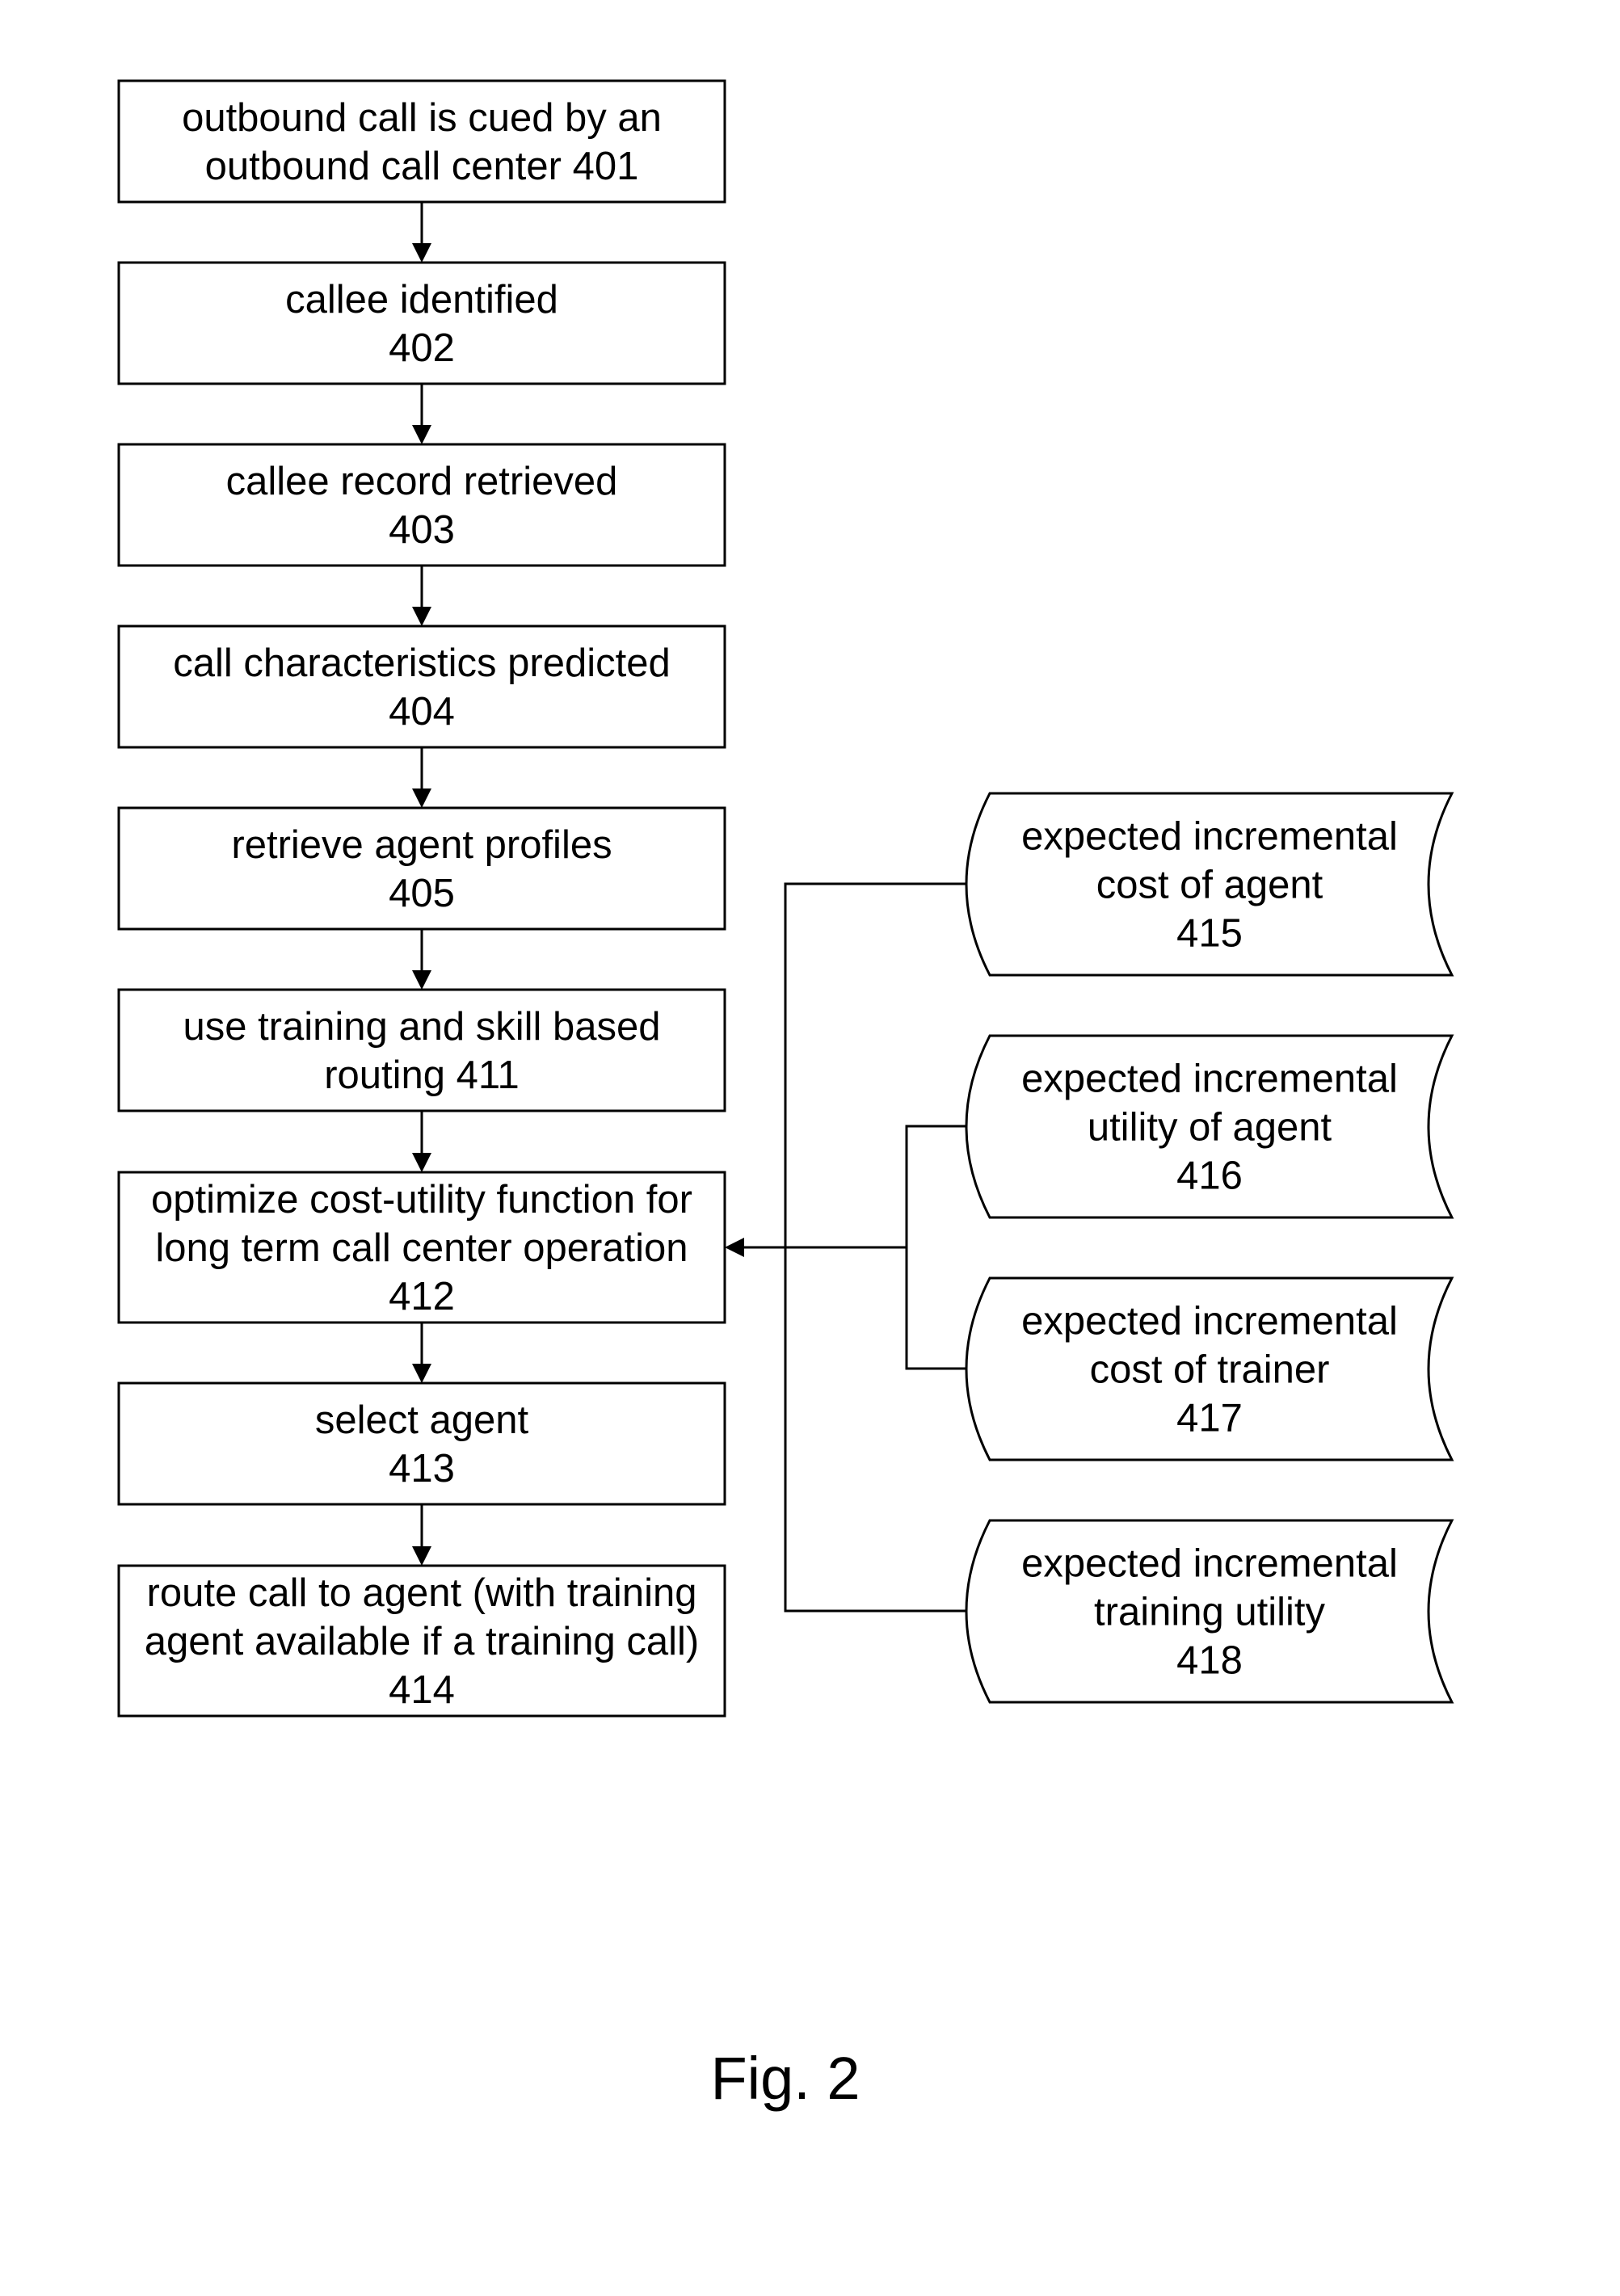 The image size is (1620, 2296). I want to click on process-box-403: callee record retrieved 403, so click(421, 505).